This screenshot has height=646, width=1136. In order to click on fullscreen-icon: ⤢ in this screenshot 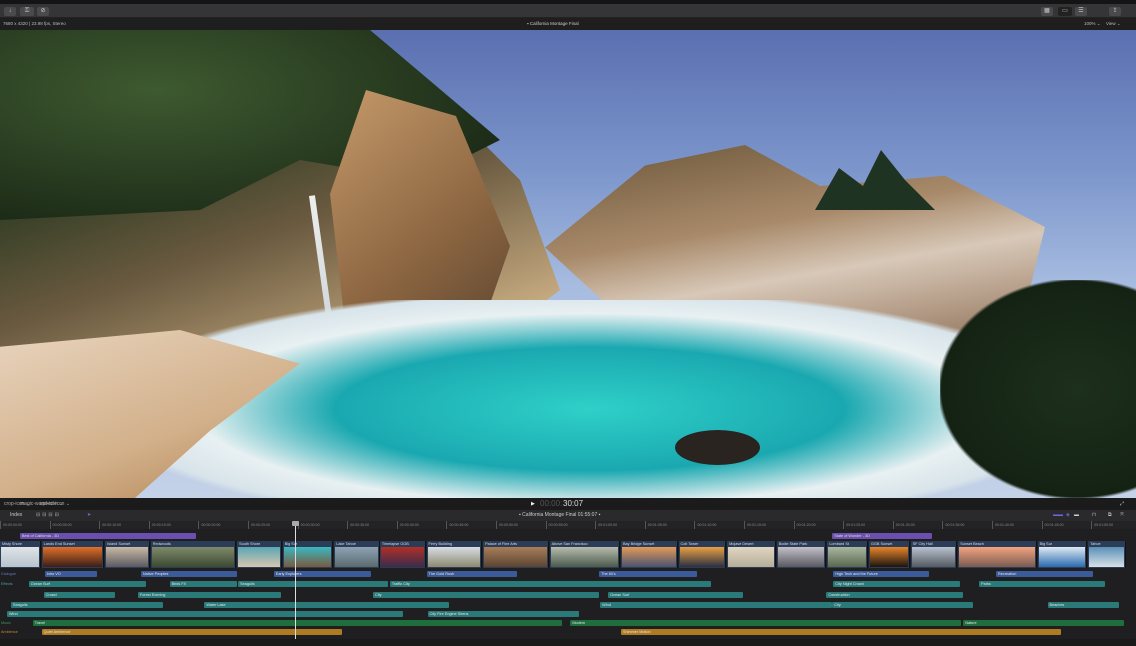, I will do `click(1122, 504)`.